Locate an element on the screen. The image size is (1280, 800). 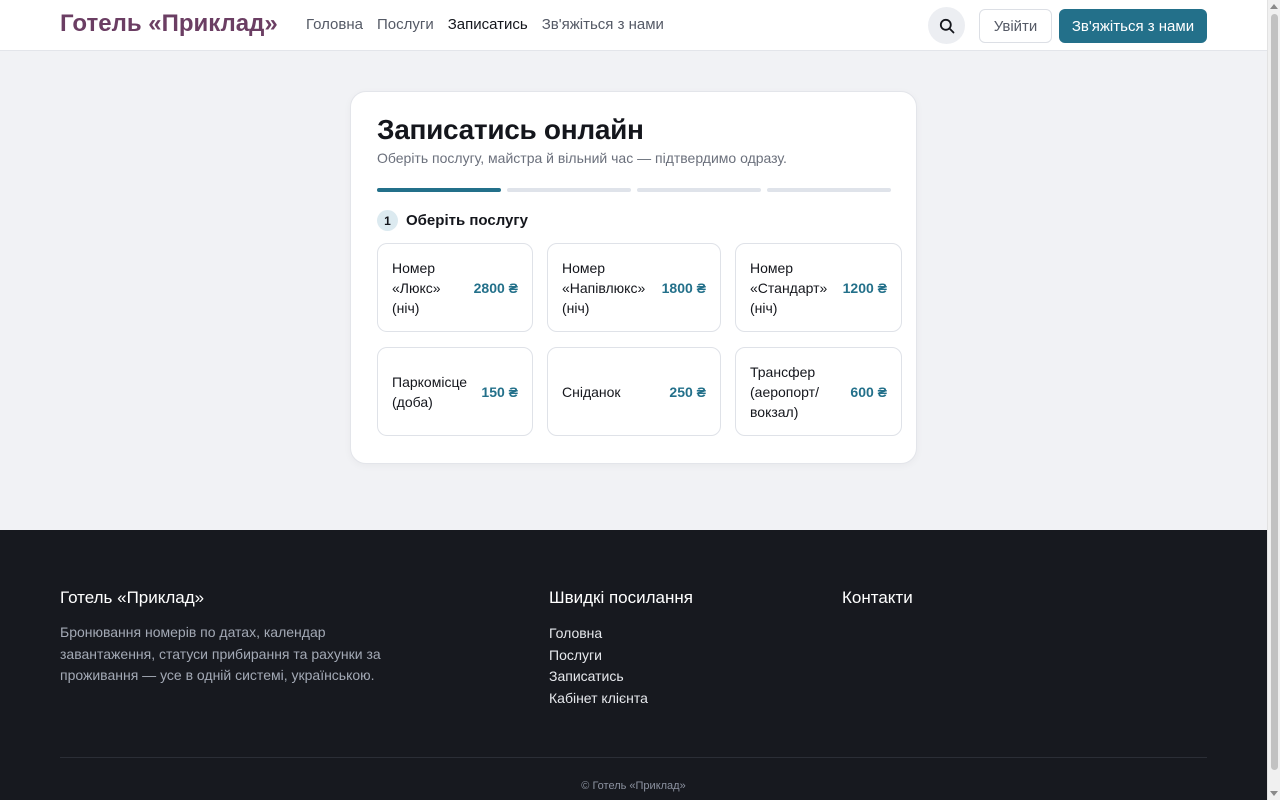
nav-item-home: Головна is located at coordinates (334, 24).